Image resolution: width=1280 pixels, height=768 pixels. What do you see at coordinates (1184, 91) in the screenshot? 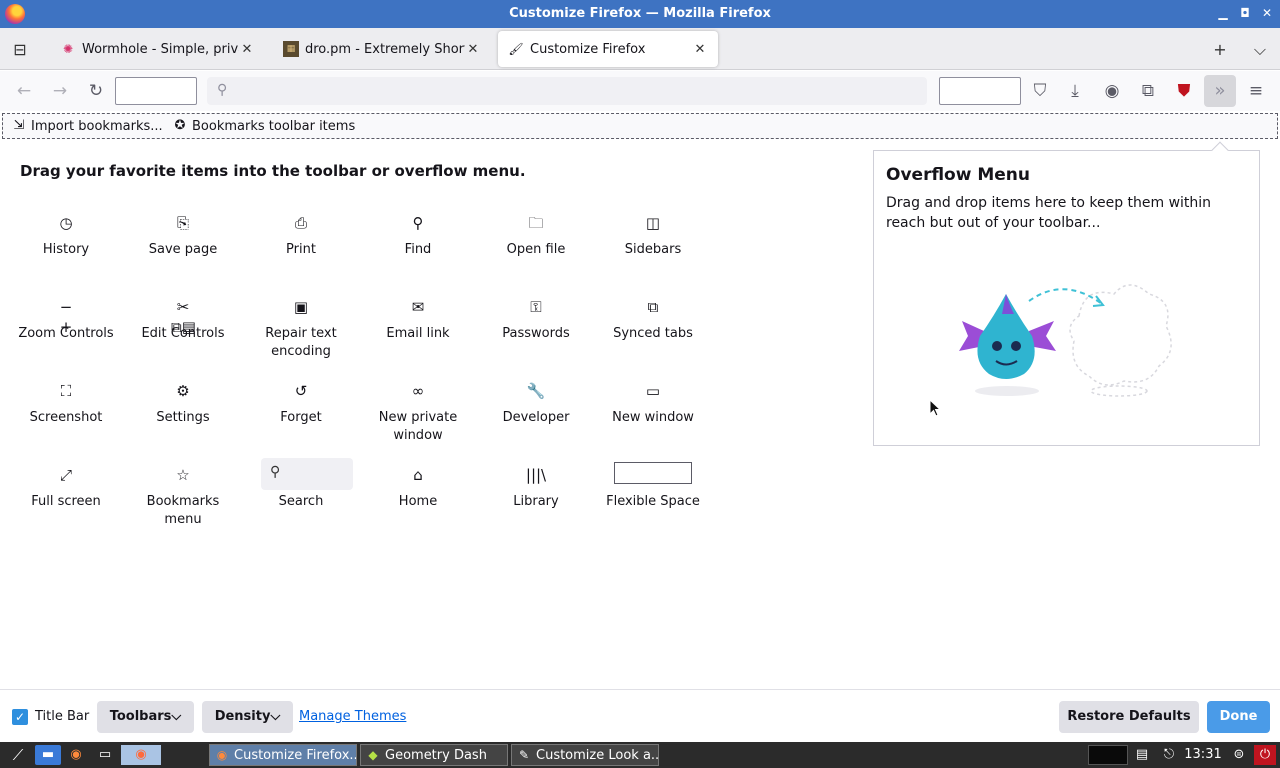
I see `ublock-origin-icon: ⛊` at bounding box center [1184, 91].